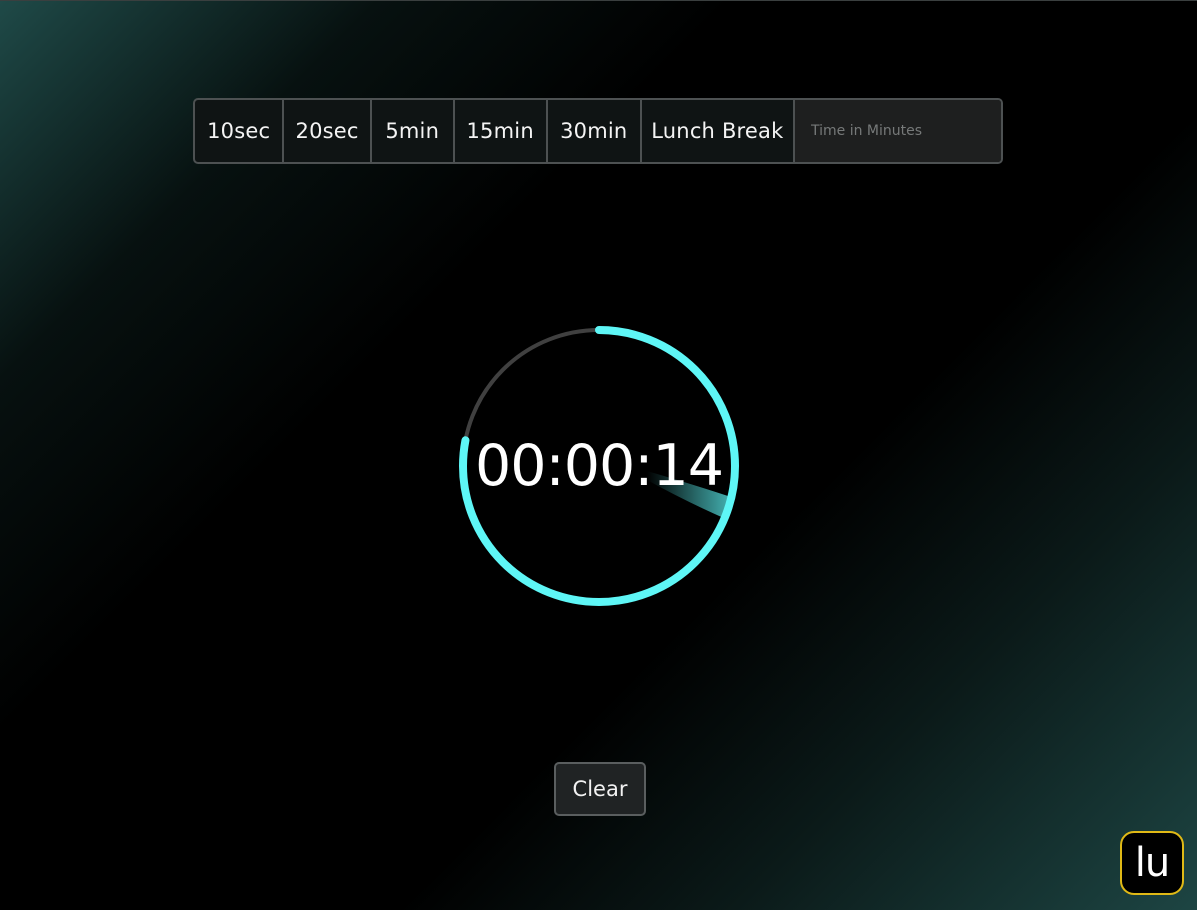  Describe the element at coordinates (413, 131) in the screenshot. I see `preset-5min-button: 5min` at that location.